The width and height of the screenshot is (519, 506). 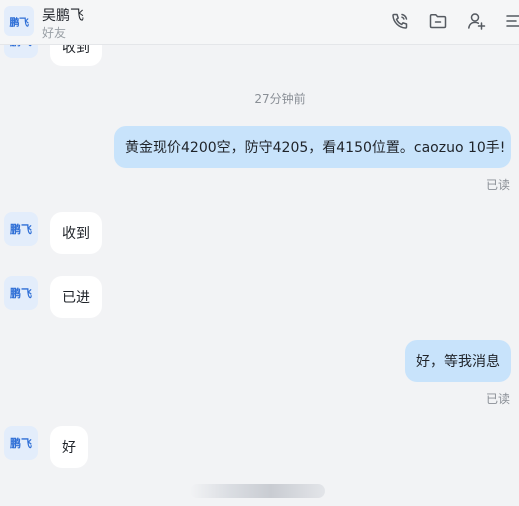 I want to click on contact-relation: 好友, so click(x=54, y=33).